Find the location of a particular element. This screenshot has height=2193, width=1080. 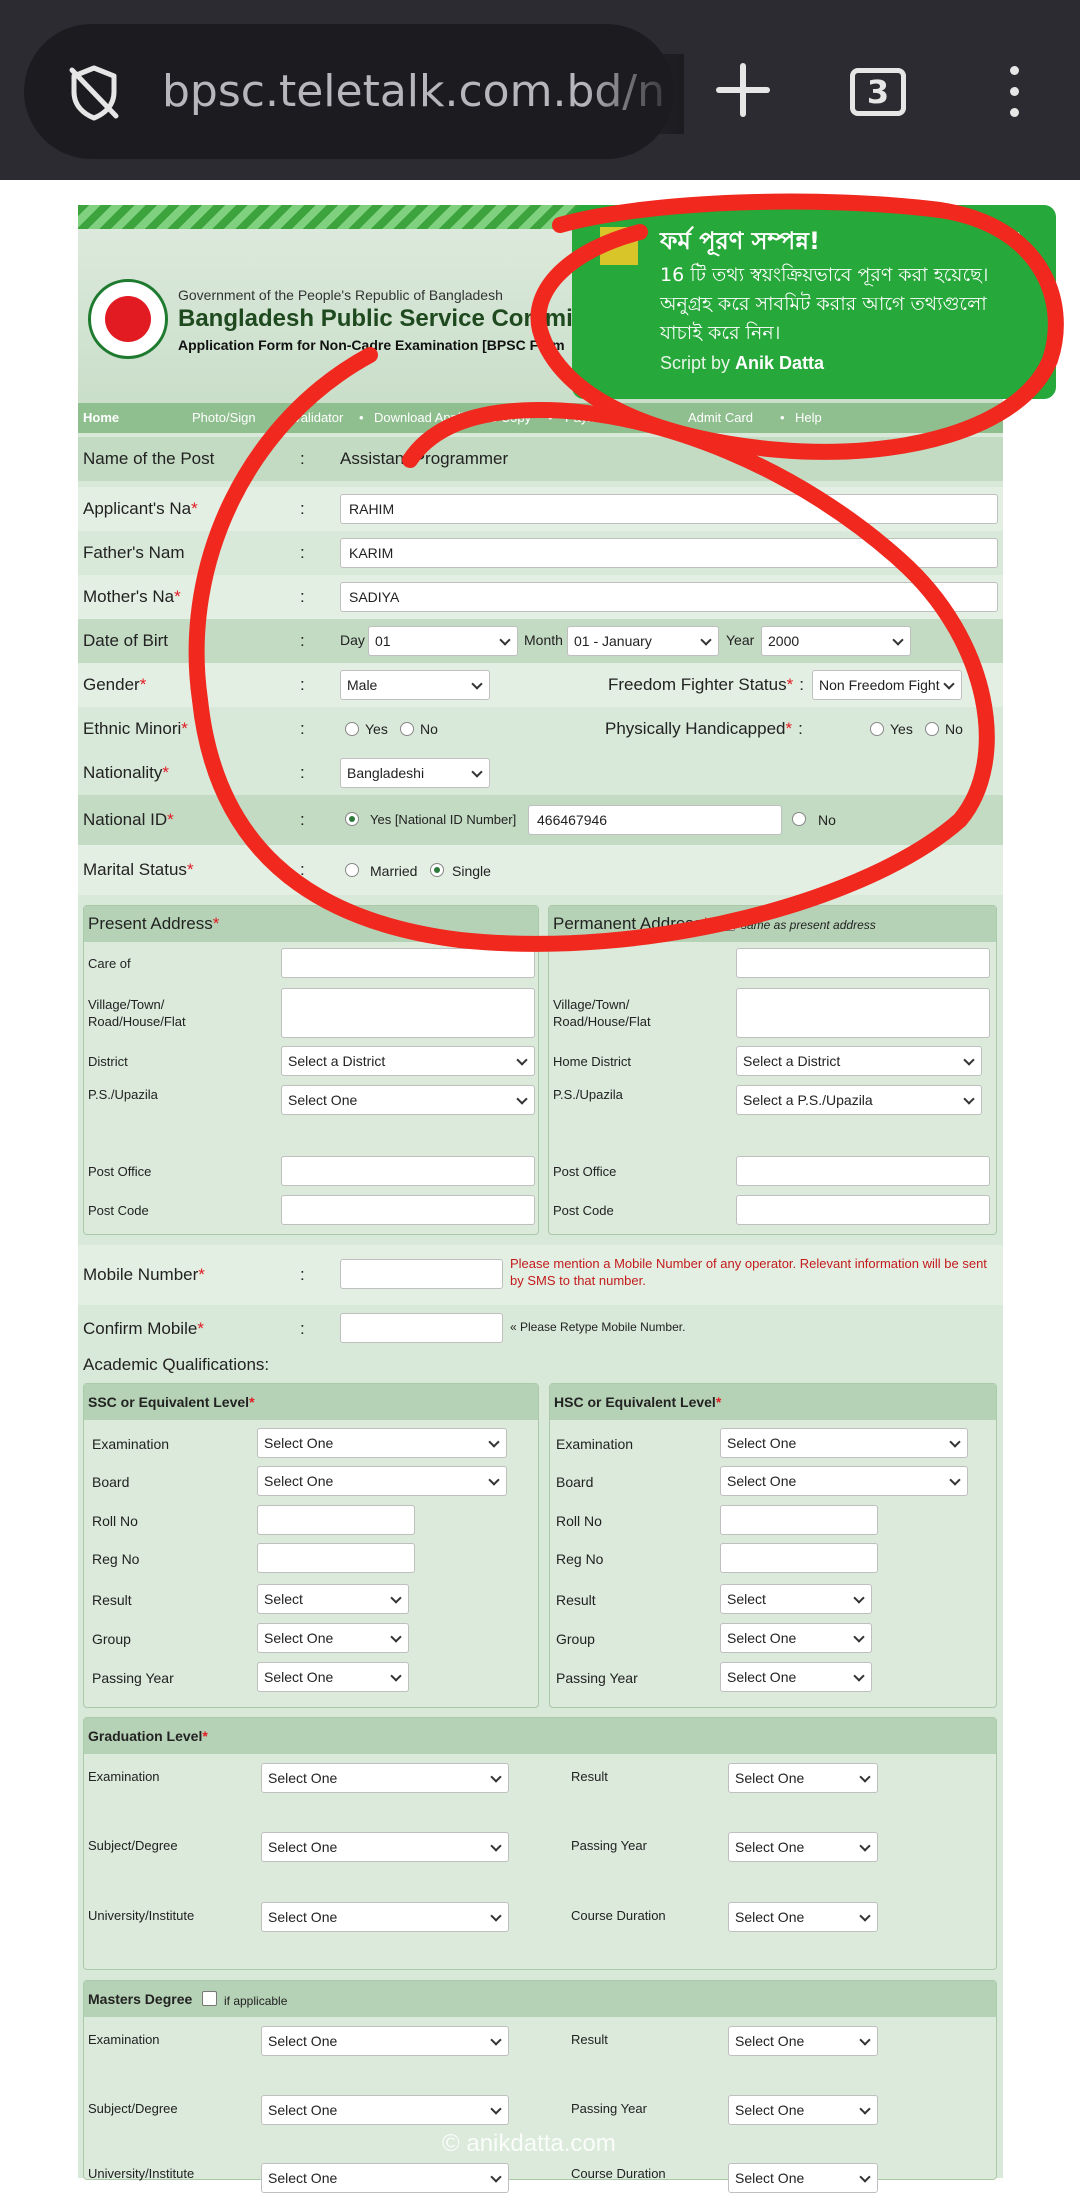

ethnic-no-radio is located at coordinates (407, 729).